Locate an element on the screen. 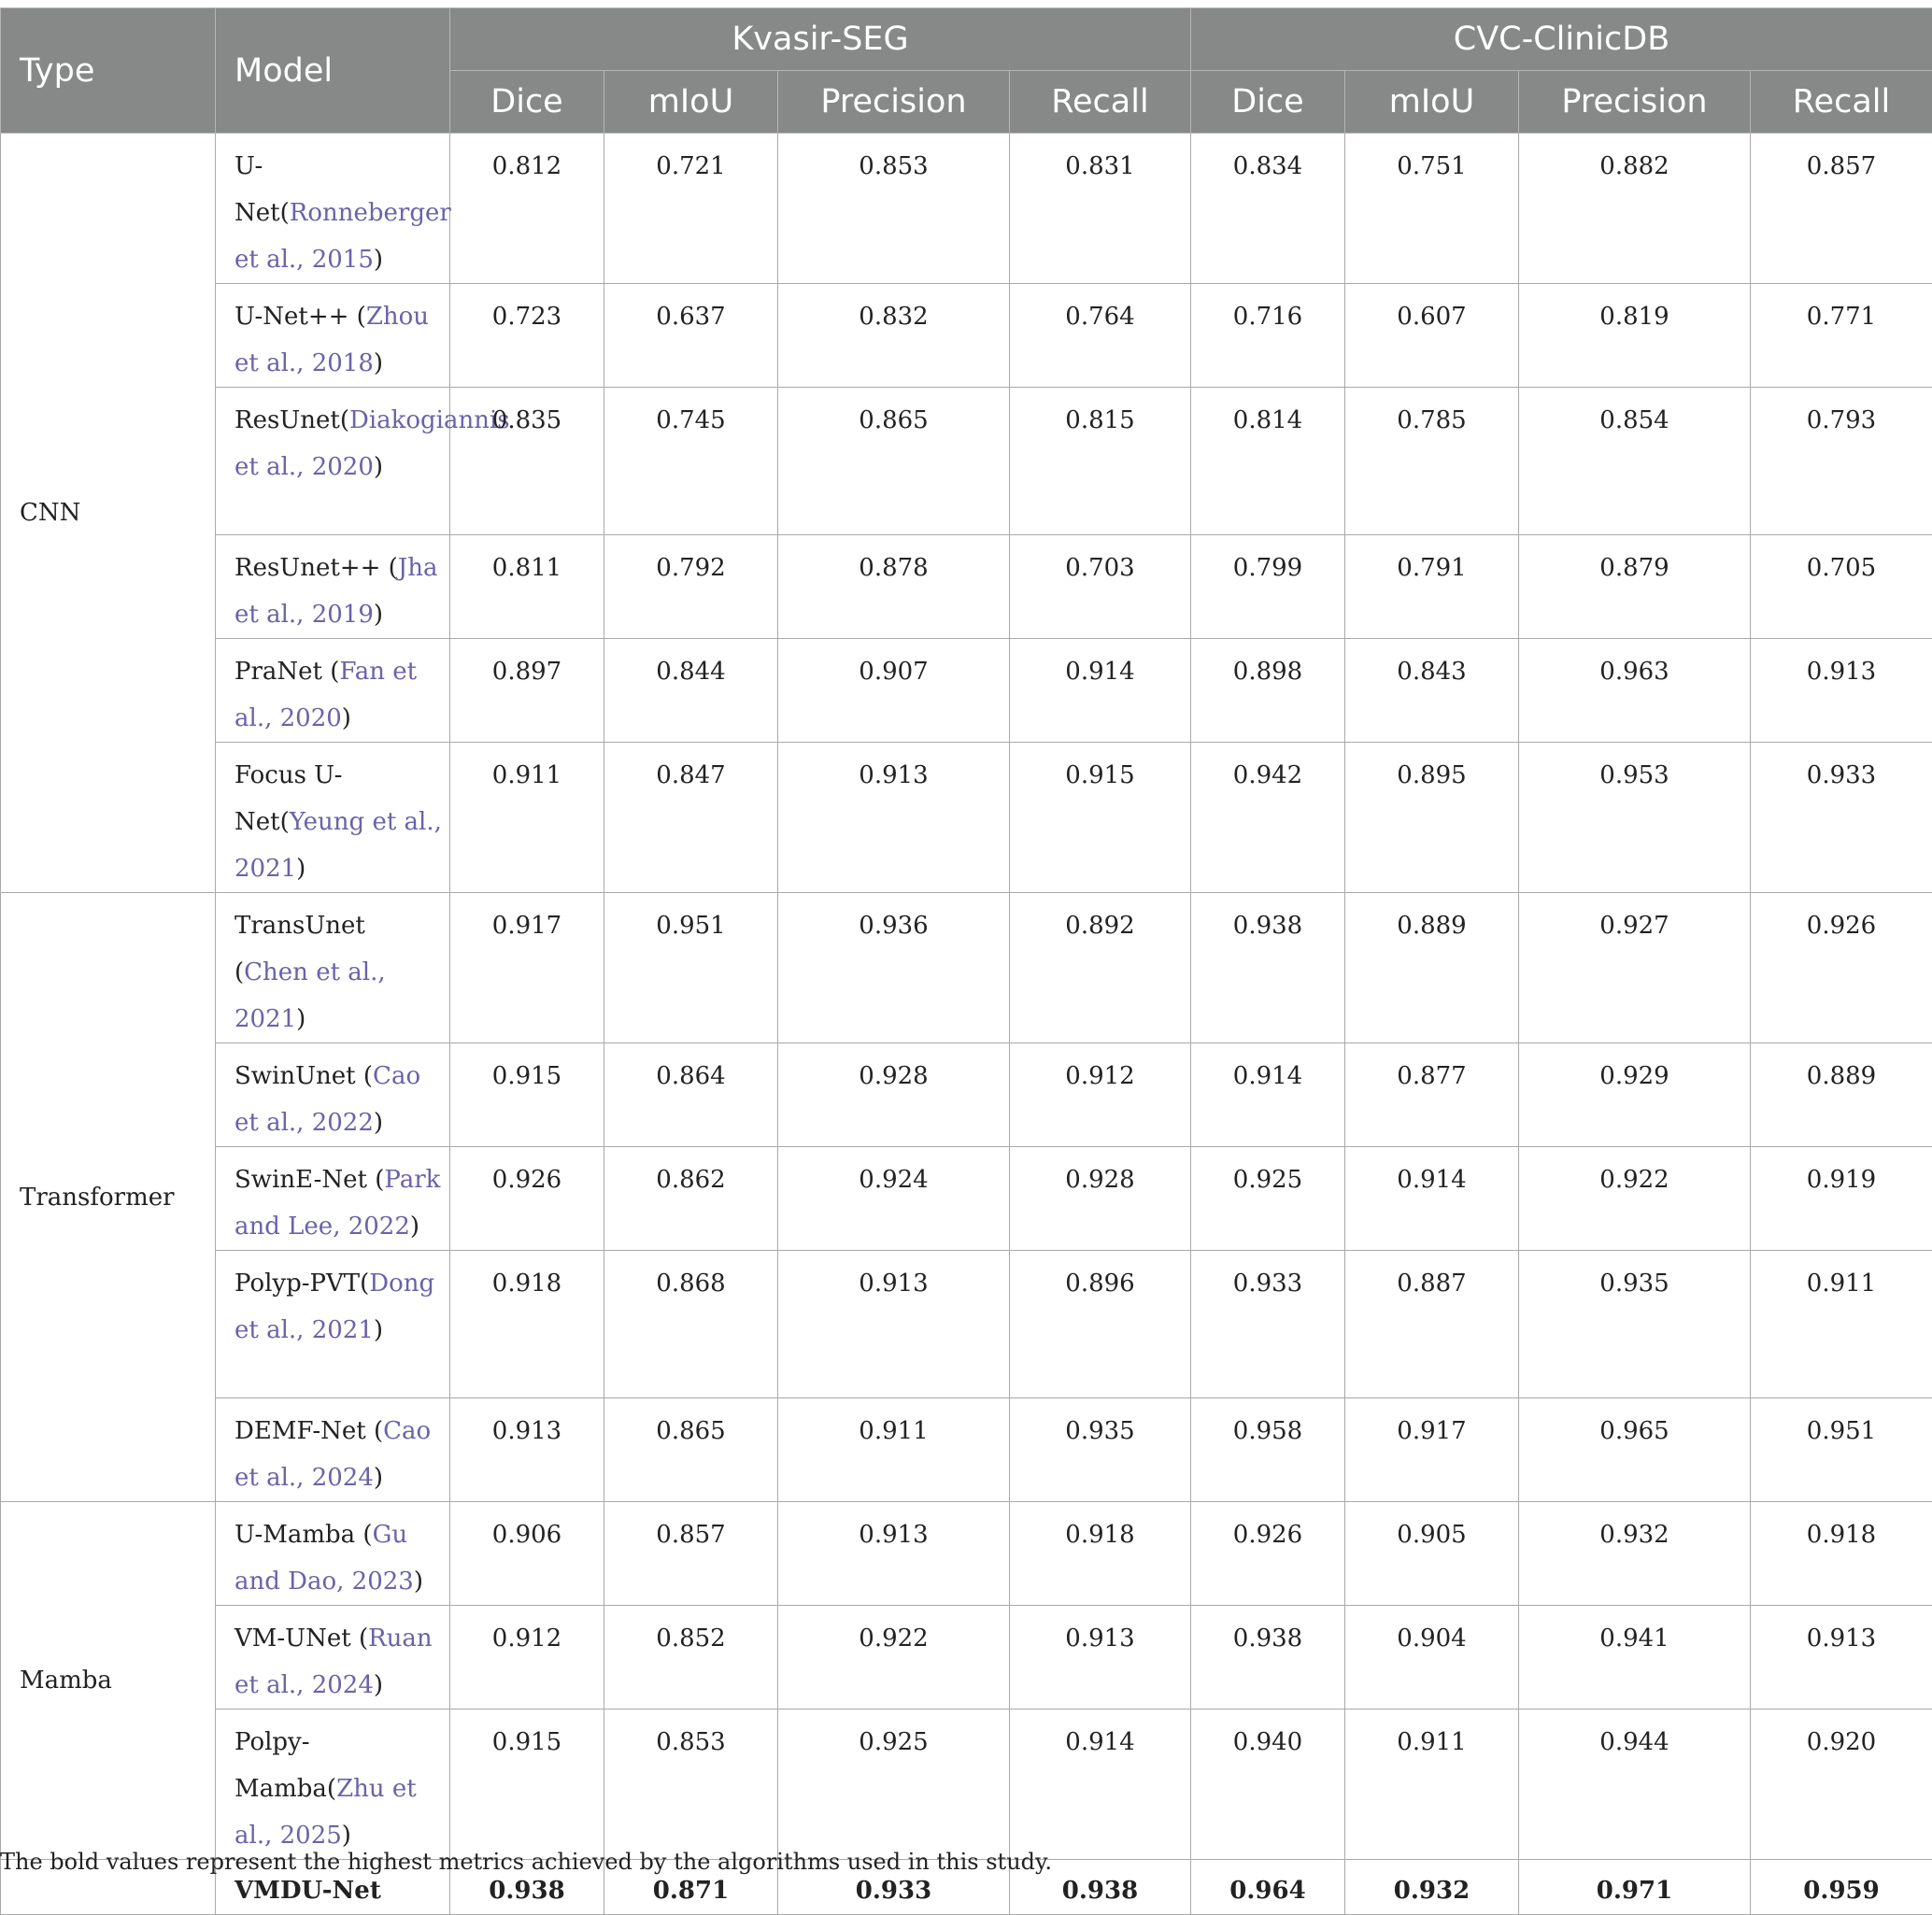  metric-cell: 0.958 is located at coordinates (1268, 1450).